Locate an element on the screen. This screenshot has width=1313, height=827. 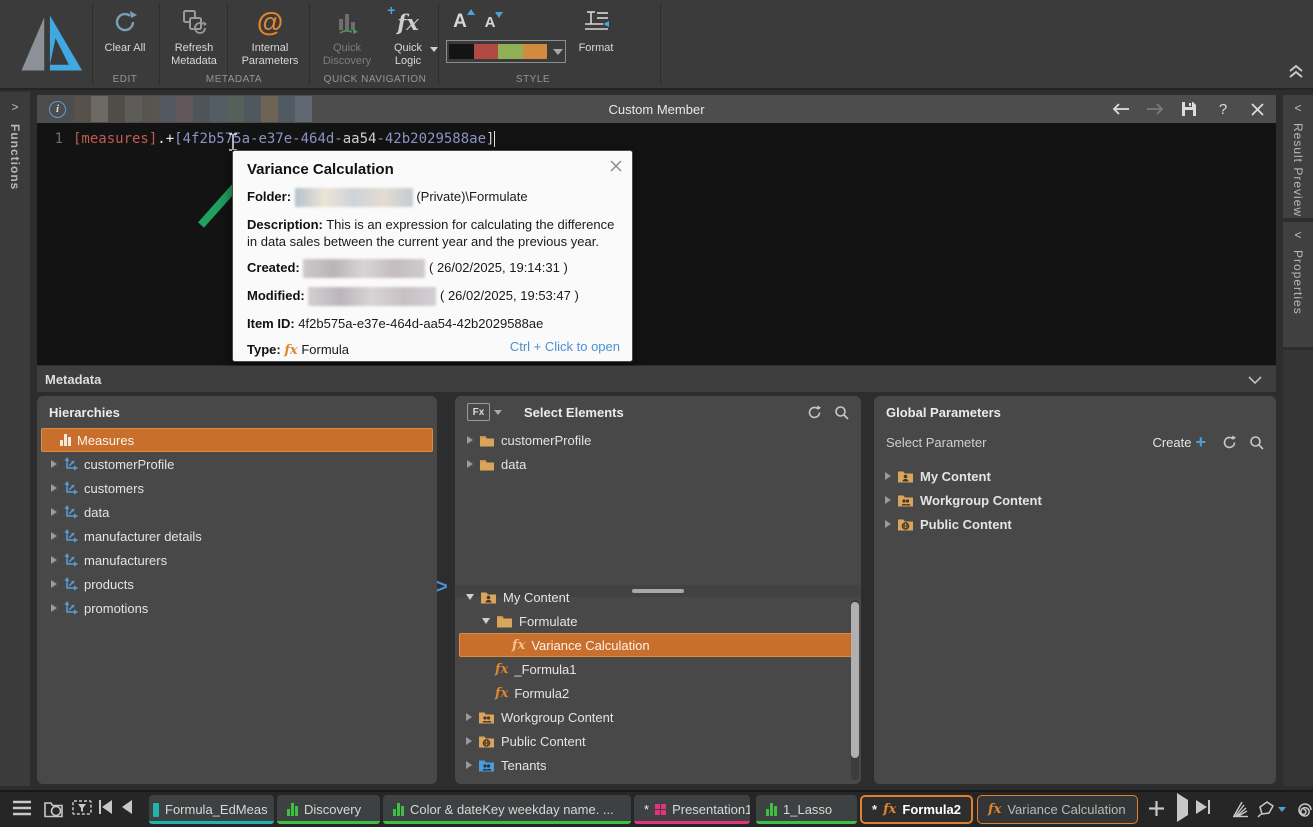
content-item-tenants: Tenants is located at coordinates (658, 765).